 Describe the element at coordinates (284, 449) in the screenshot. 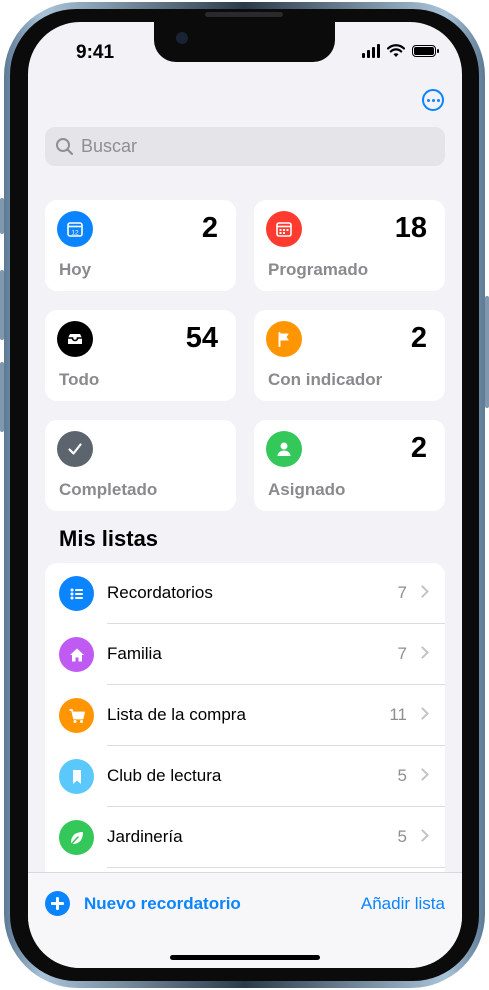

I see `person-icon` at that location.